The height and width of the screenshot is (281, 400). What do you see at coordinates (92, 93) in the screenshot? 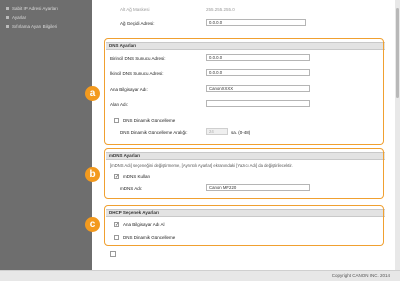
I see `callout-a: a` at bounding box center [92, 93].